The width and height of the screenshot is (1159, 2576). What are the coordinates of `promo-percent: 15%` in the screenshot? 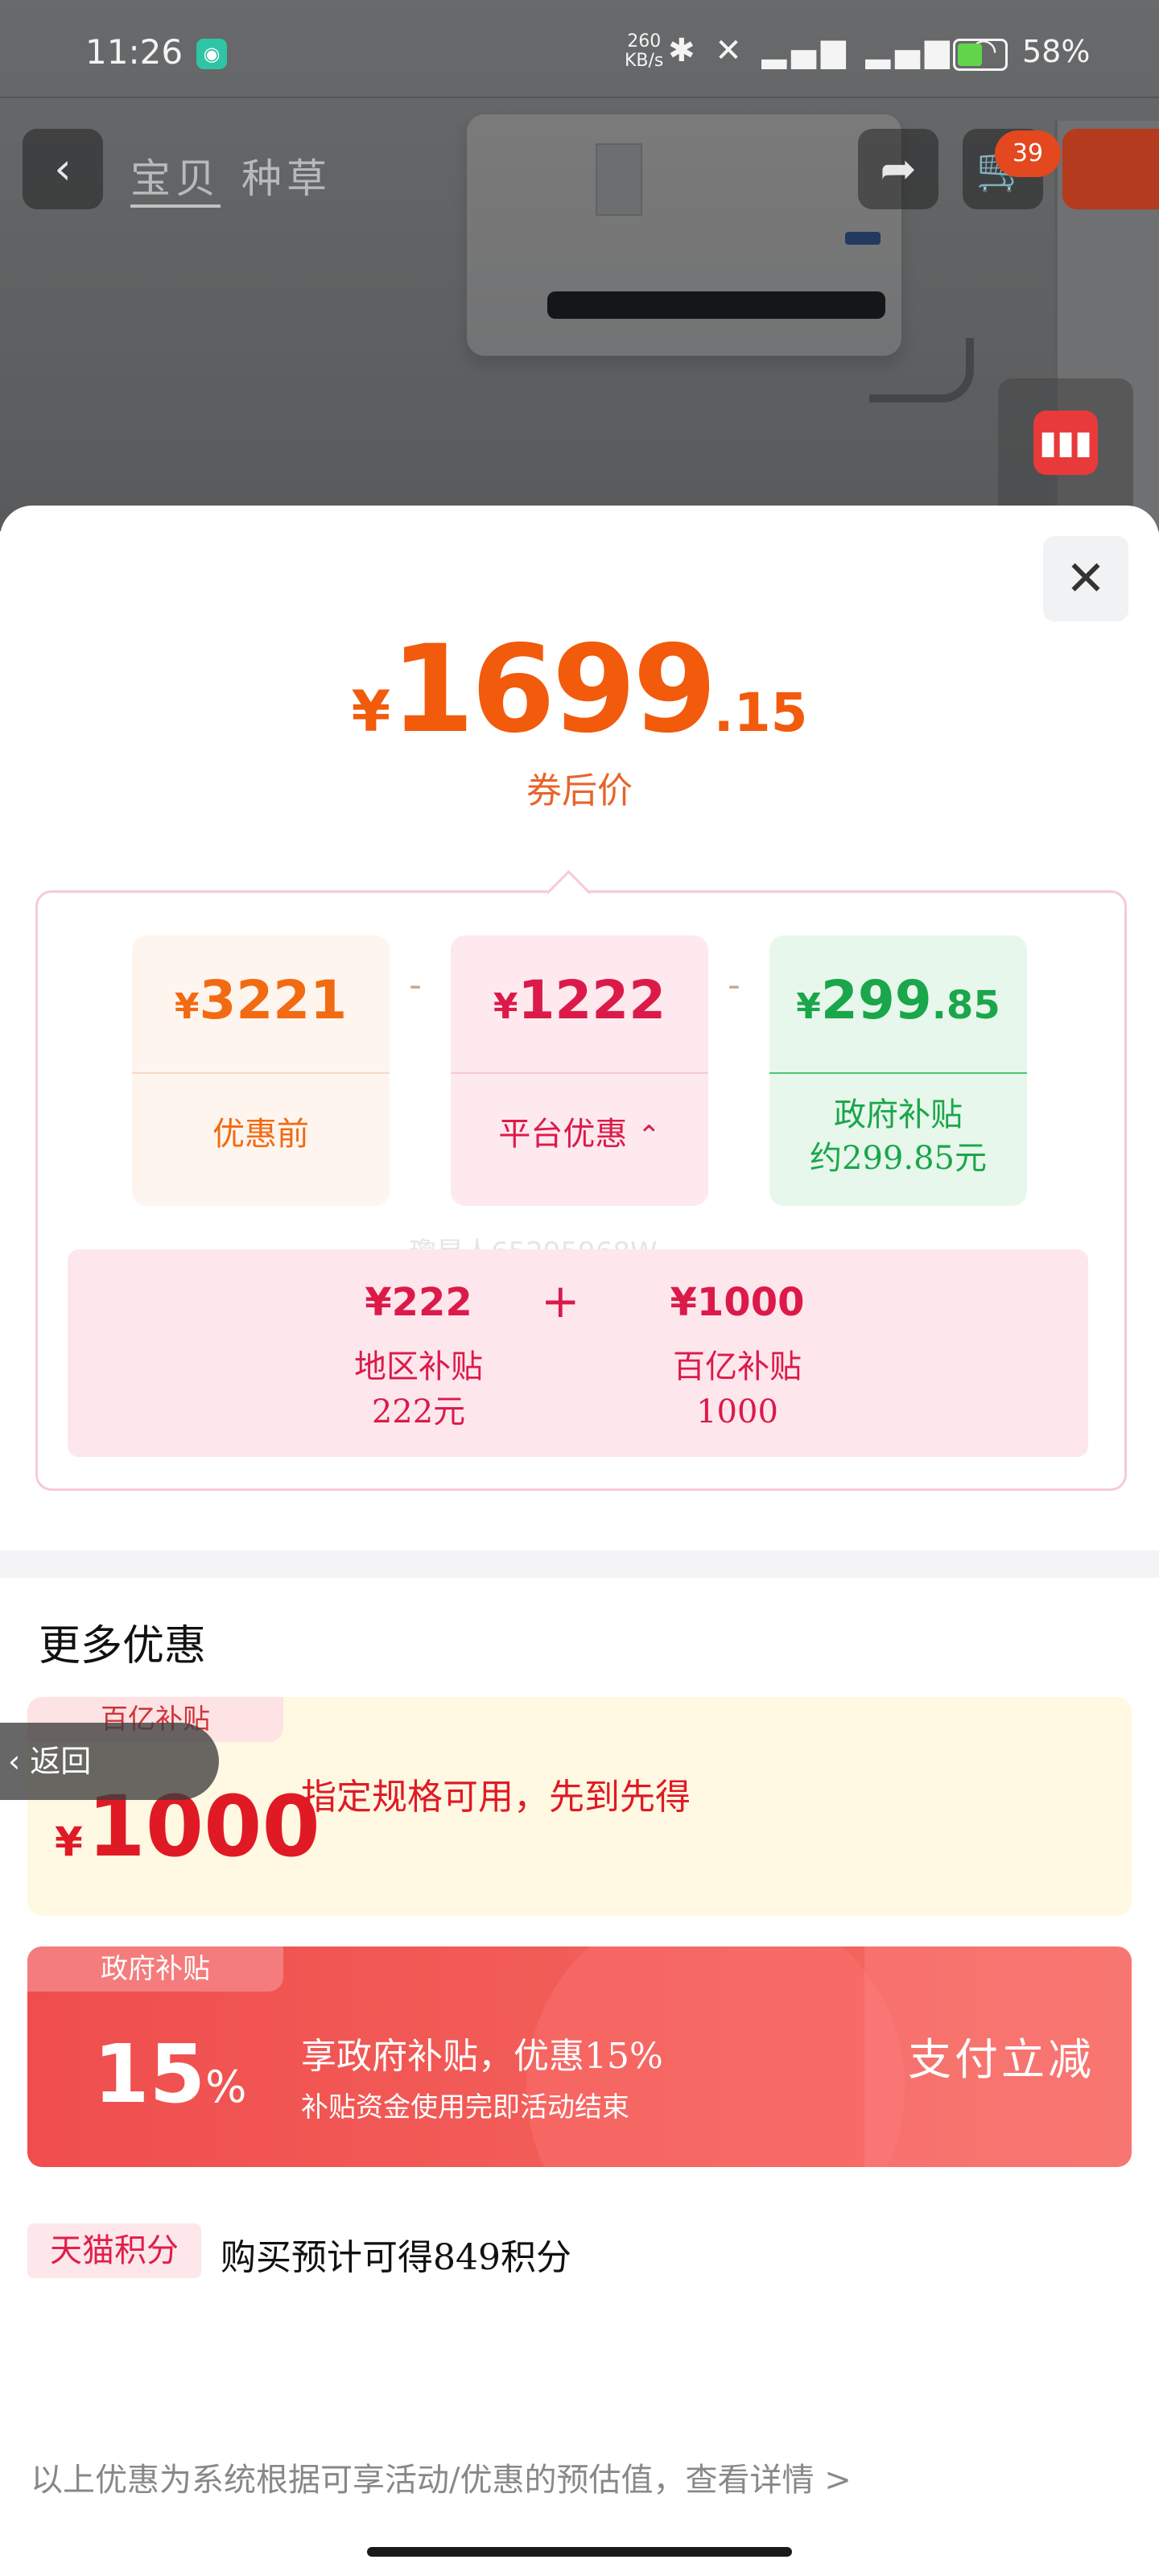 It's located at (169, 2074).